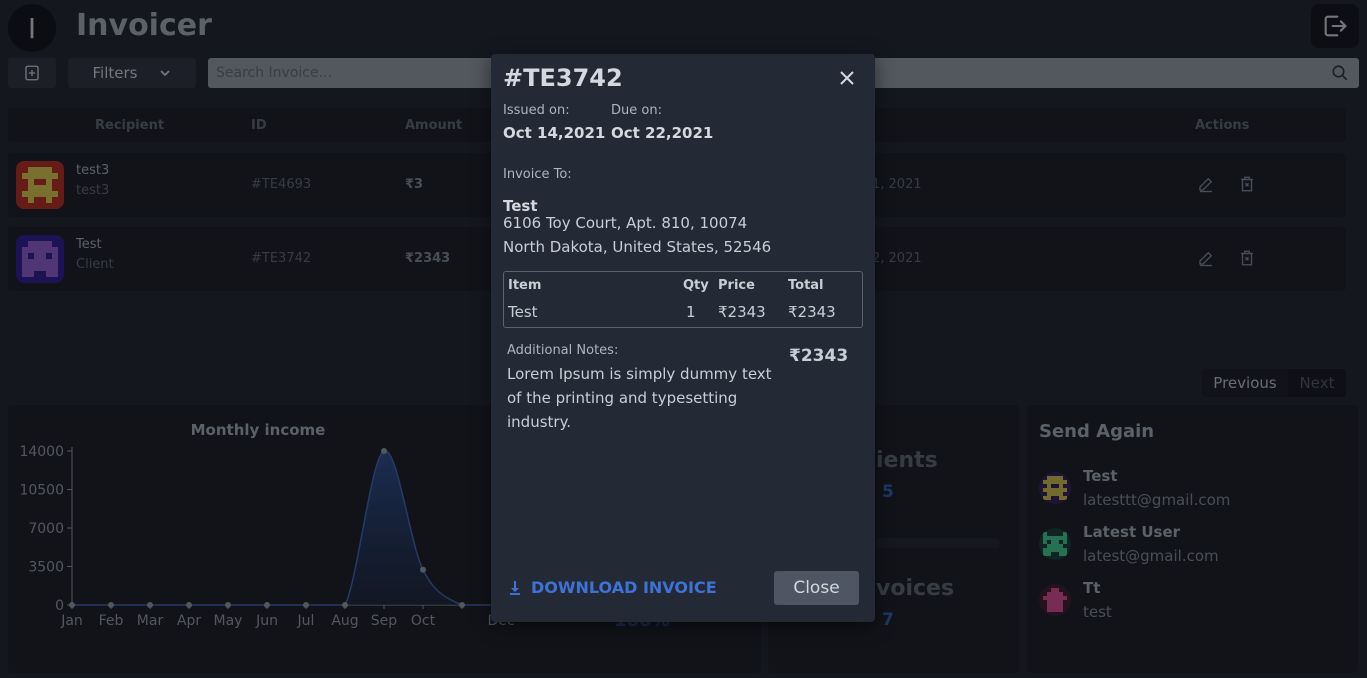  I want to click on client-name: Test, so click(520, 206).